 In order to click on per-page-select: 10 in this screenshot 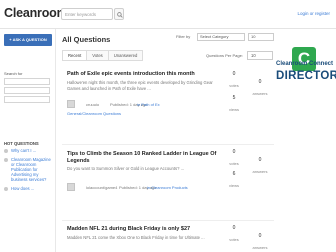, I will do `click(261, 37)`.